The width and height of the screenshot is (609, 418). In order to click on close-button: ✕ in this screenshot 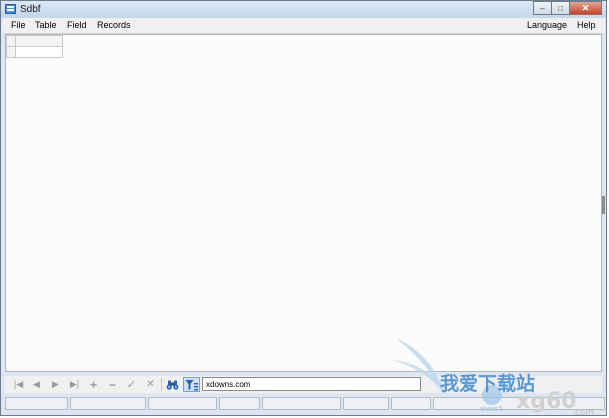, I will do `click(585, 8)`.